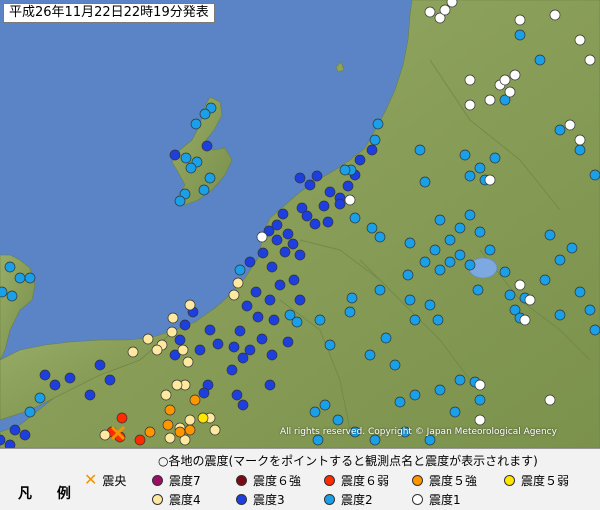 This screenshot has width=600, height=510. What do you see at coordinates (203, 418) in the screenshot?
I see `station-marker-shindo-5minus` at bounding box center [203, 418].